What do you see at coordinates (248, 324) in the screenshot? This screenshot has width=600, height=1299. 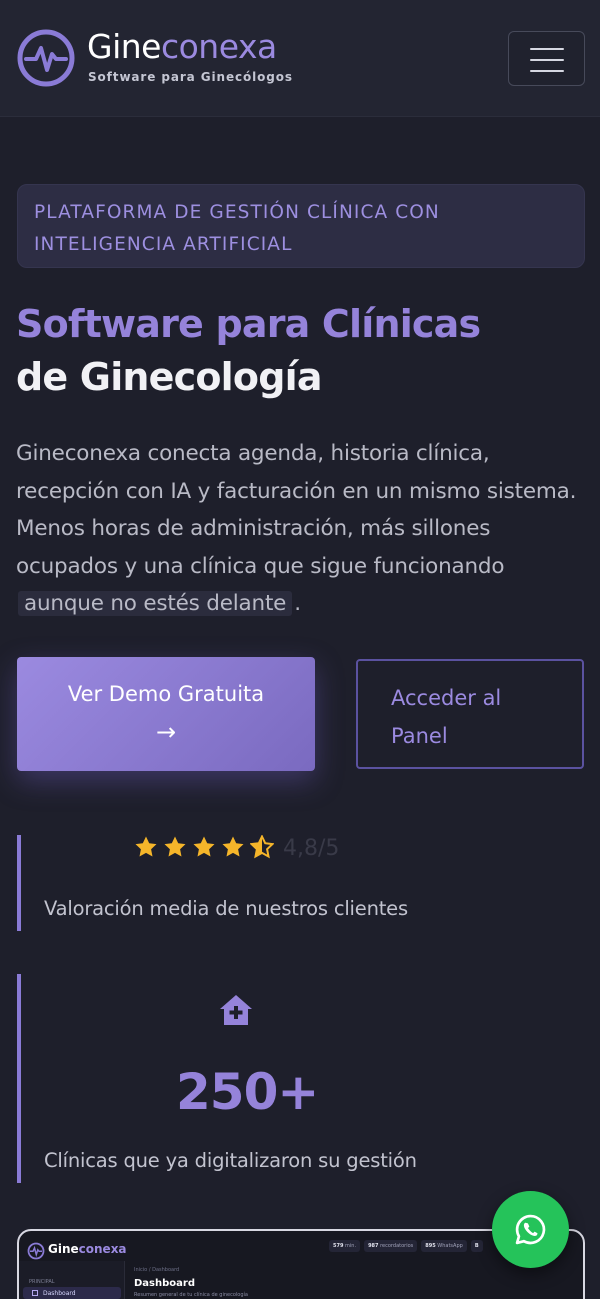 I see `hero-title-line1: Software para Clínicas` at bounding box center [248, 324].